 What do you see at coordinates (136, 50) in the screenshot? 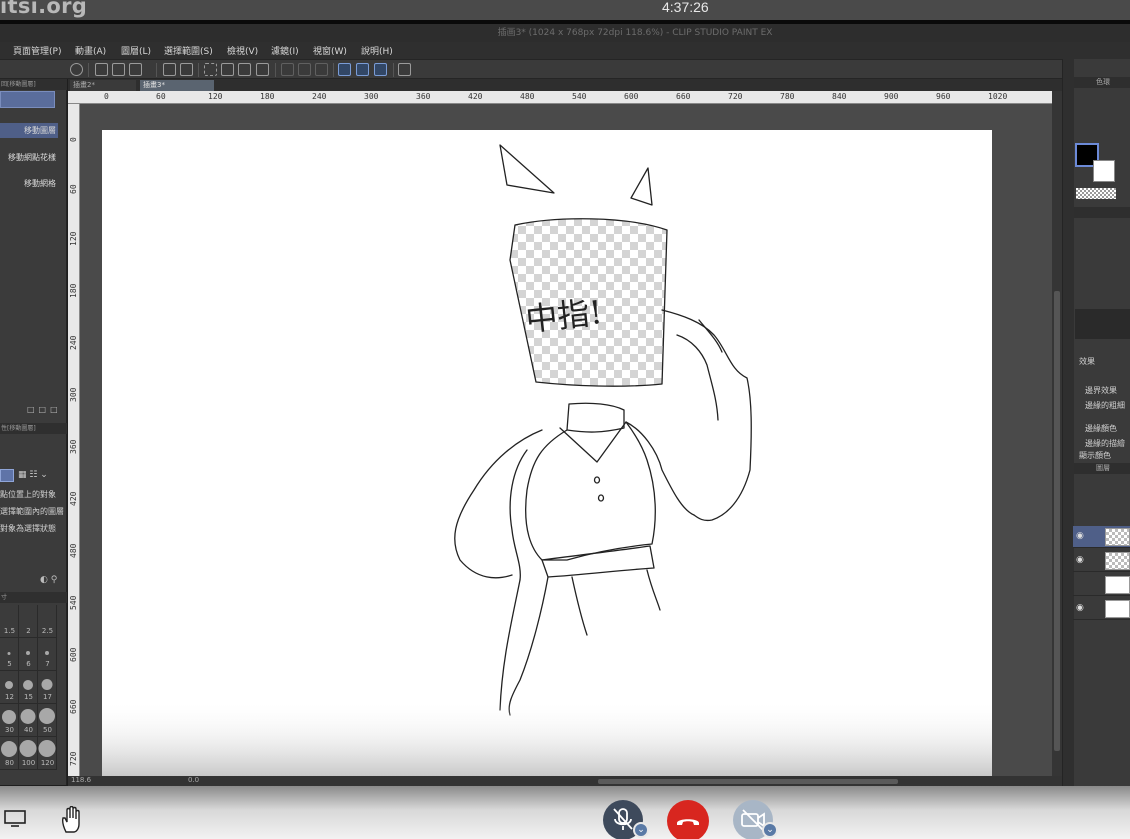
I see `menu-layer: 圖層(L)` at bounding box center [136, 50].